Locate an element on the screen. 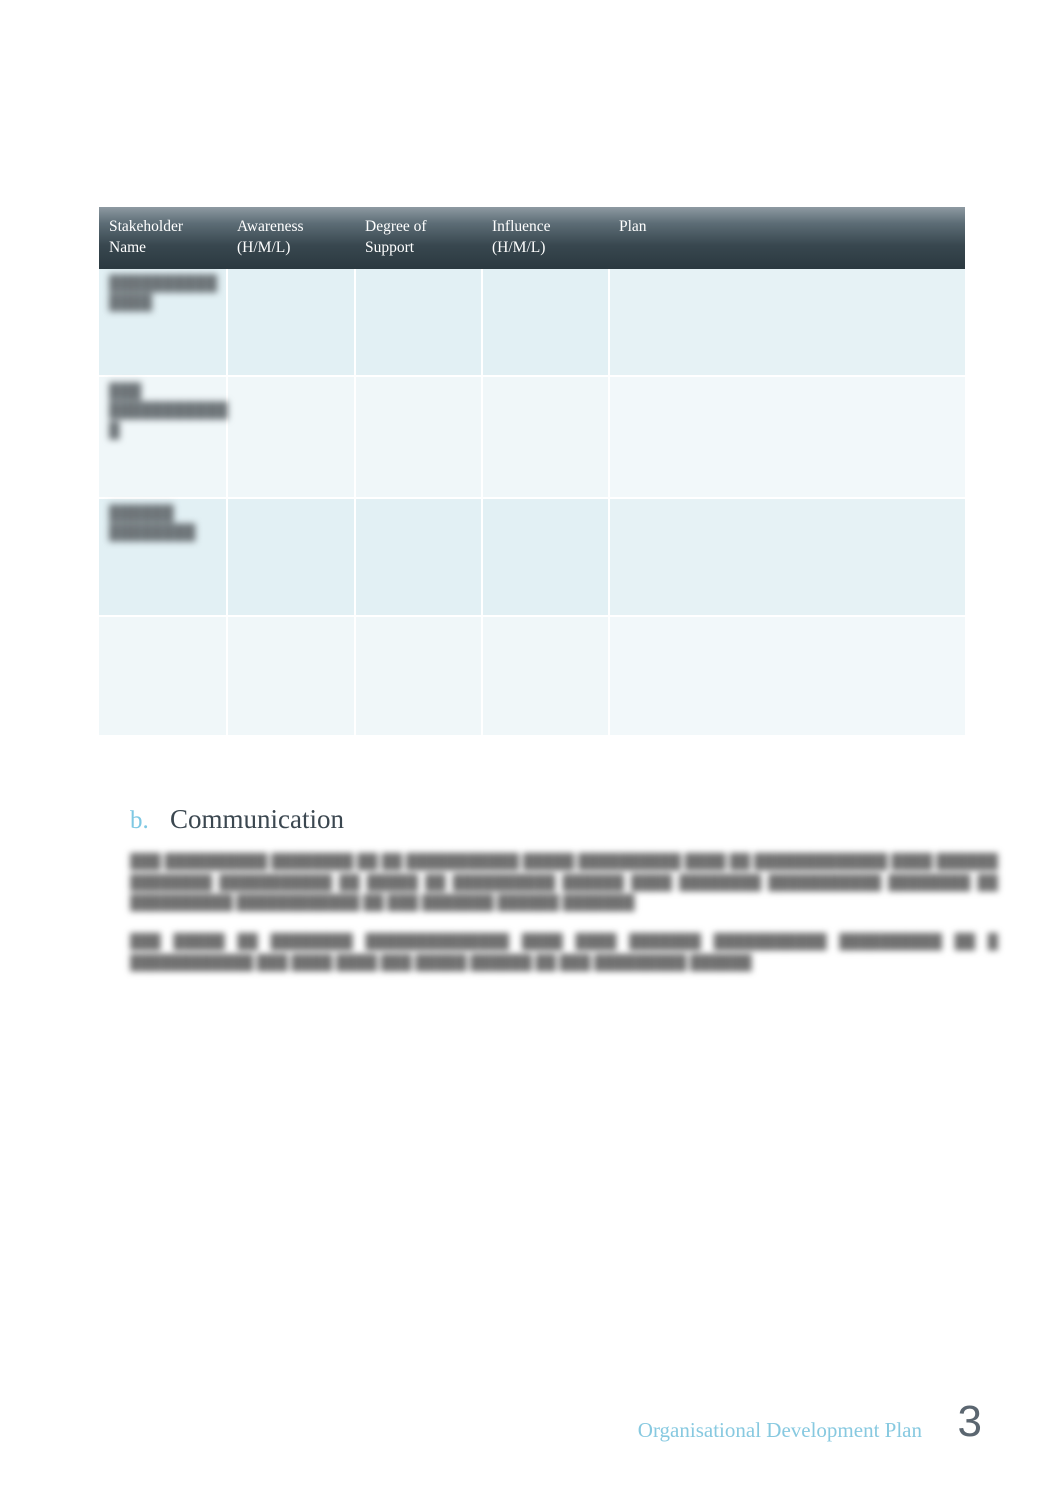 This screenshot has height=1504, width=1062. table-row: ███ ███████████ █ is located at coordinates (532, 437).